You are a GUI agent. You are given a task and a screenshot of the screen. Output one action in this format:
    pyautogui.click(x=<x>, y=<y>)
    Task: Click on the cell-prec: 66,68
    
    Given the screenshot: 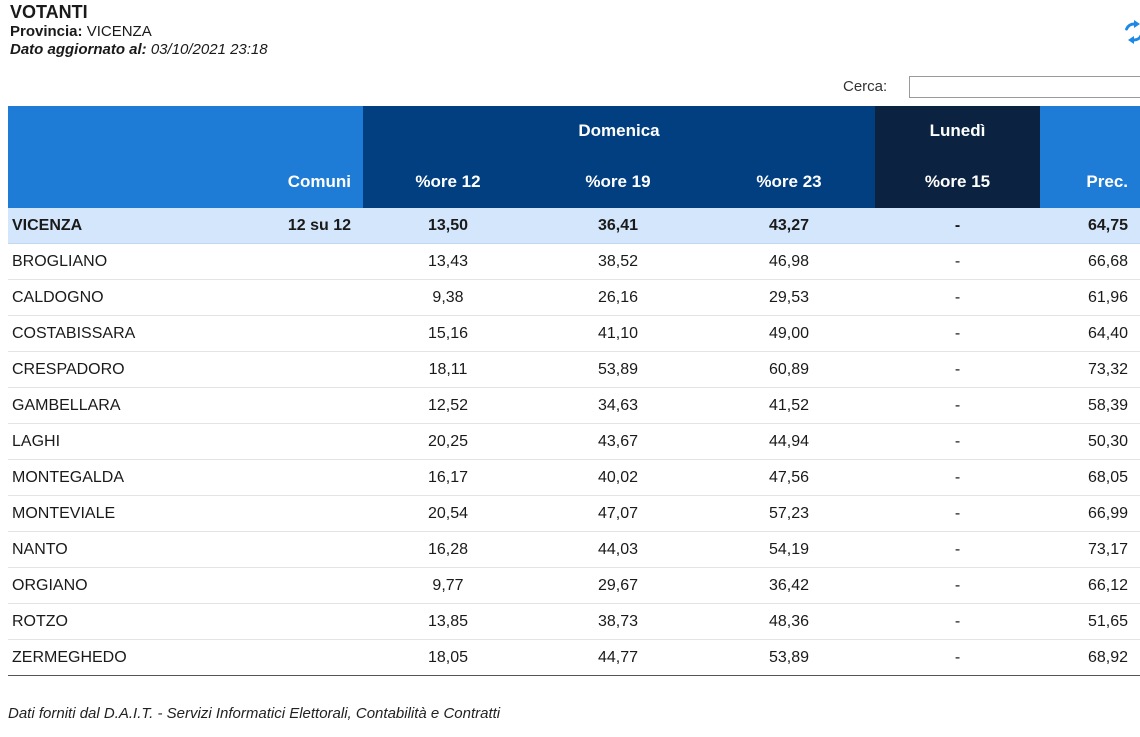 What is the action you would take?
    pyautogui.click(x=1090, y=261)
    